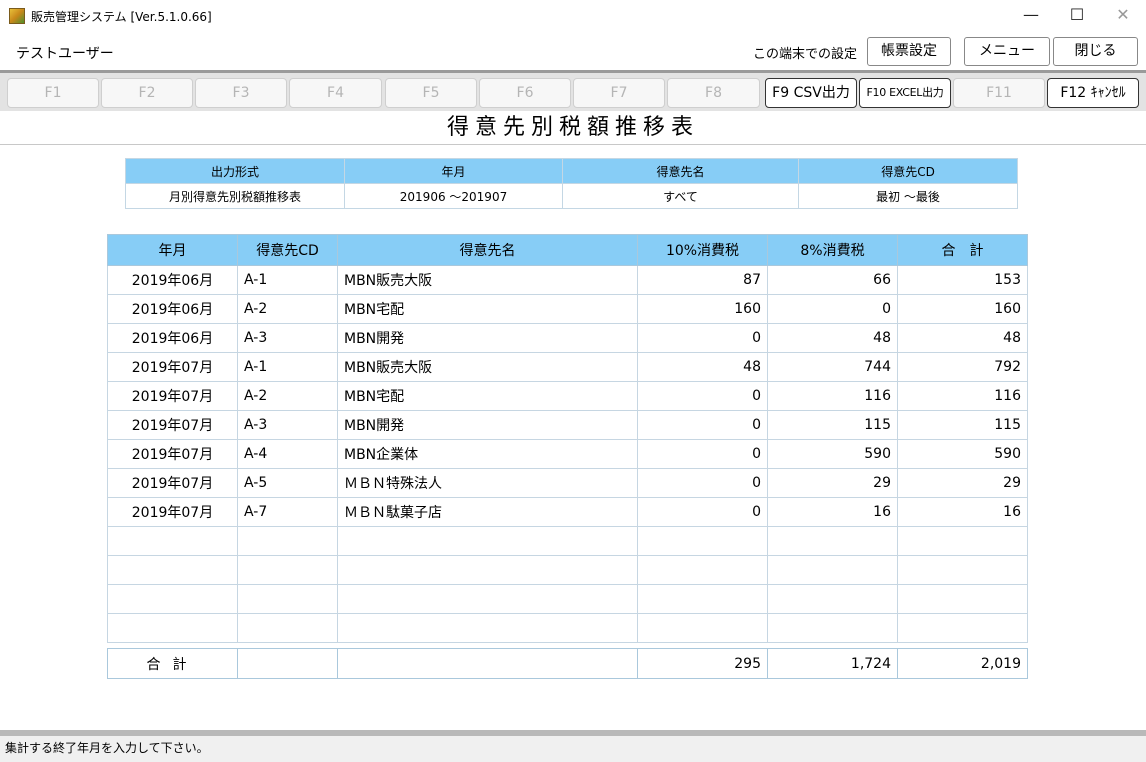 The width and height of the screenshot is (1146, 762). What do you see at coordinates (702, 663) in the screenshot?
I see `totals-tax10: 295` at bounding box center [702, 663].